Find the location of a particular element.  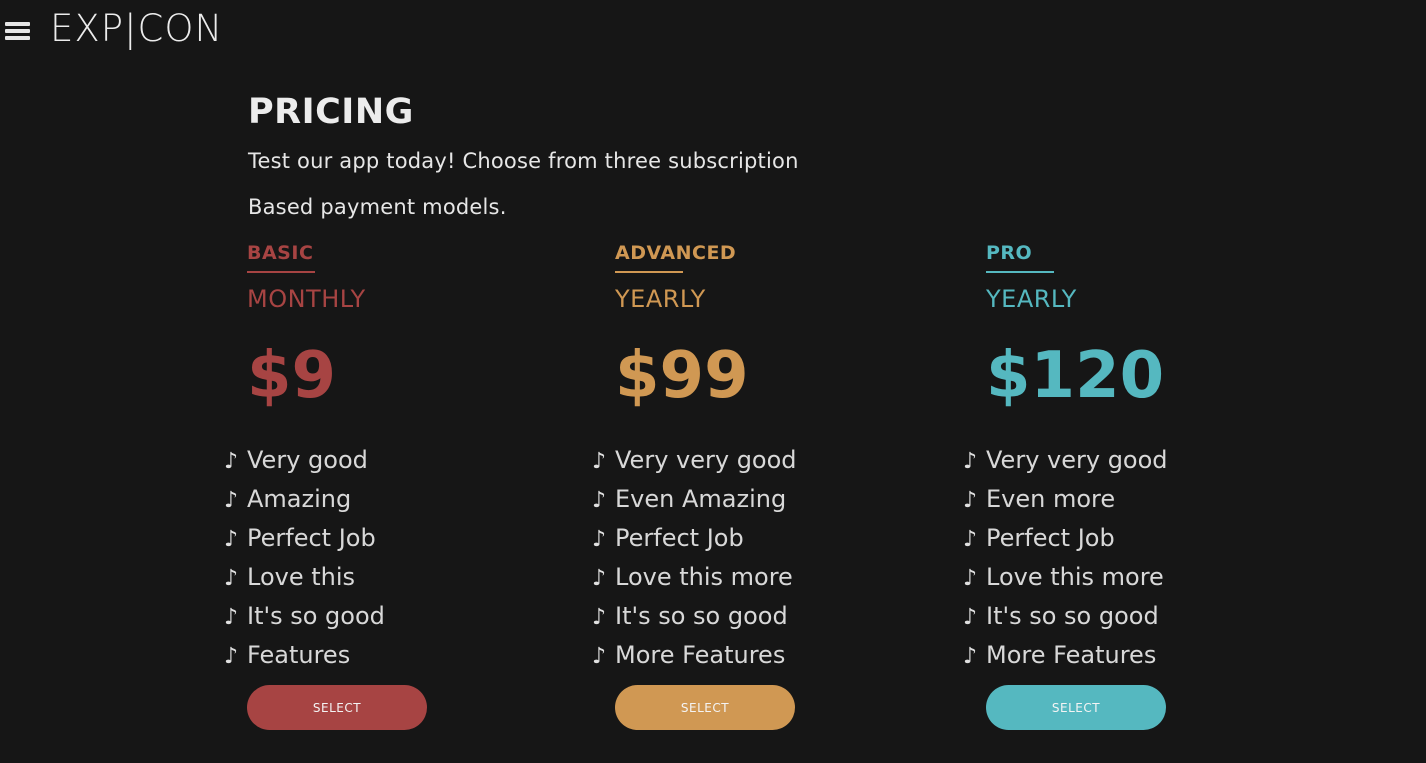

plan-period: MONTHLY is located at coordinates (306, 299).